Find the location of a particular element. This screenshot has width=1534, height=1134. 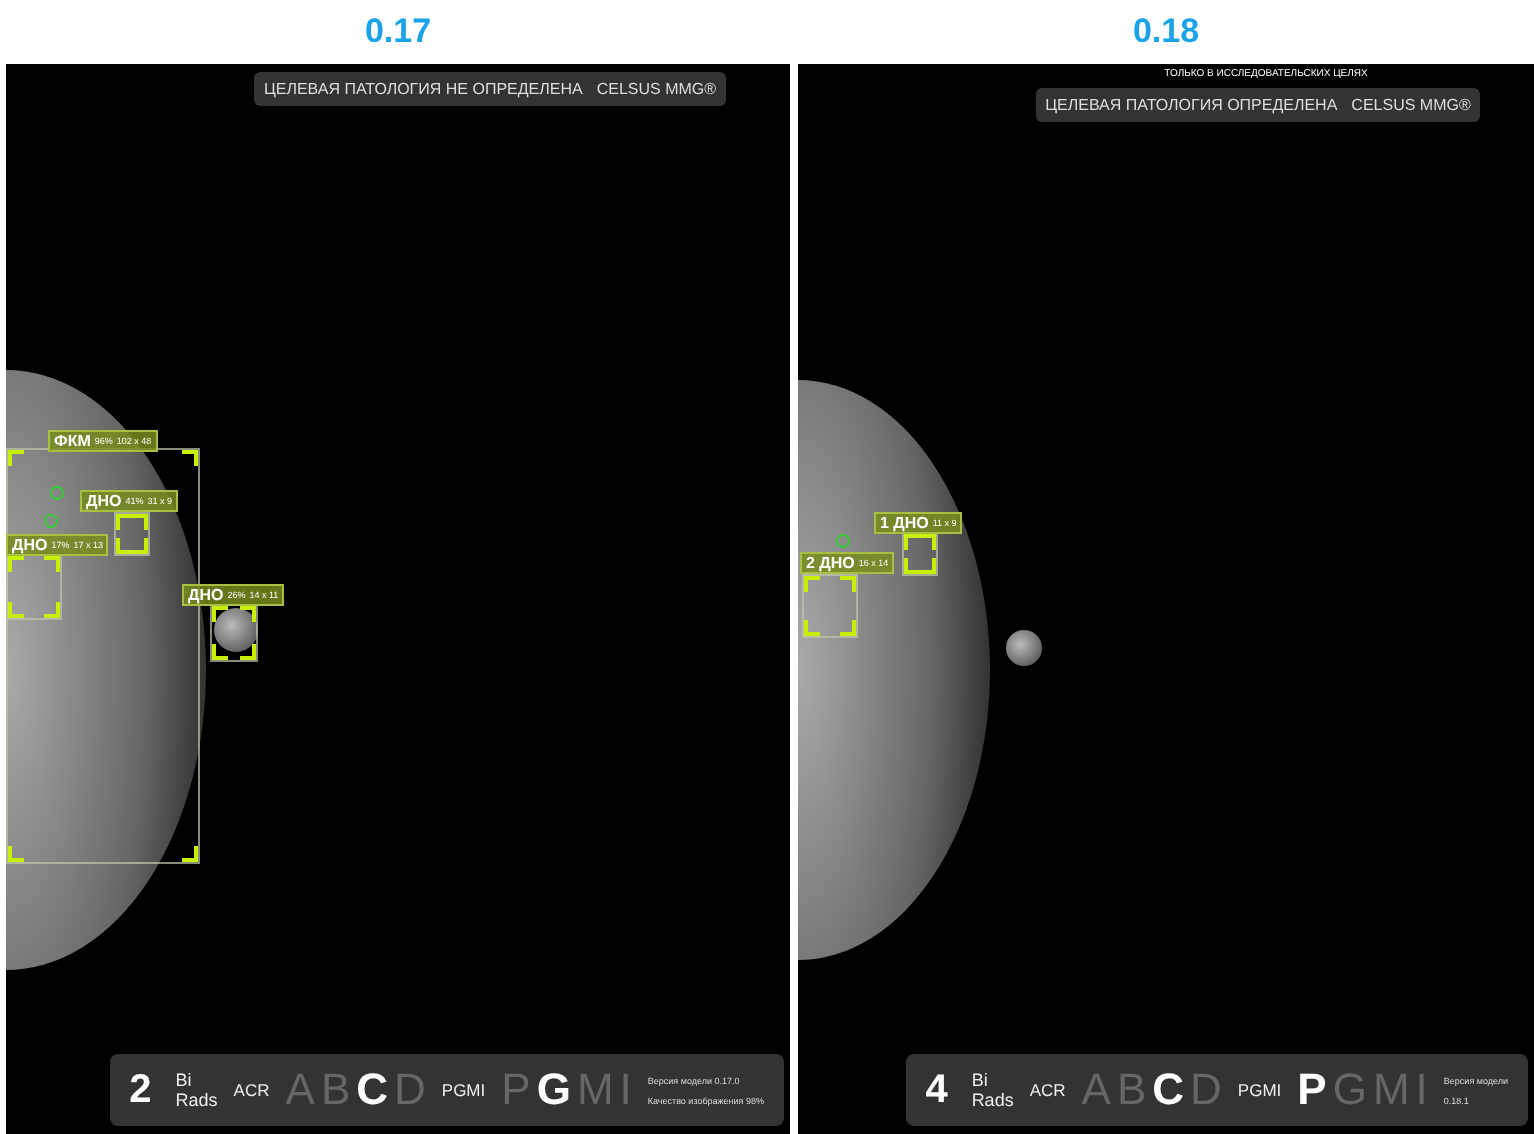

pgmi-grade: P is located at coordinates (1312, 1090).